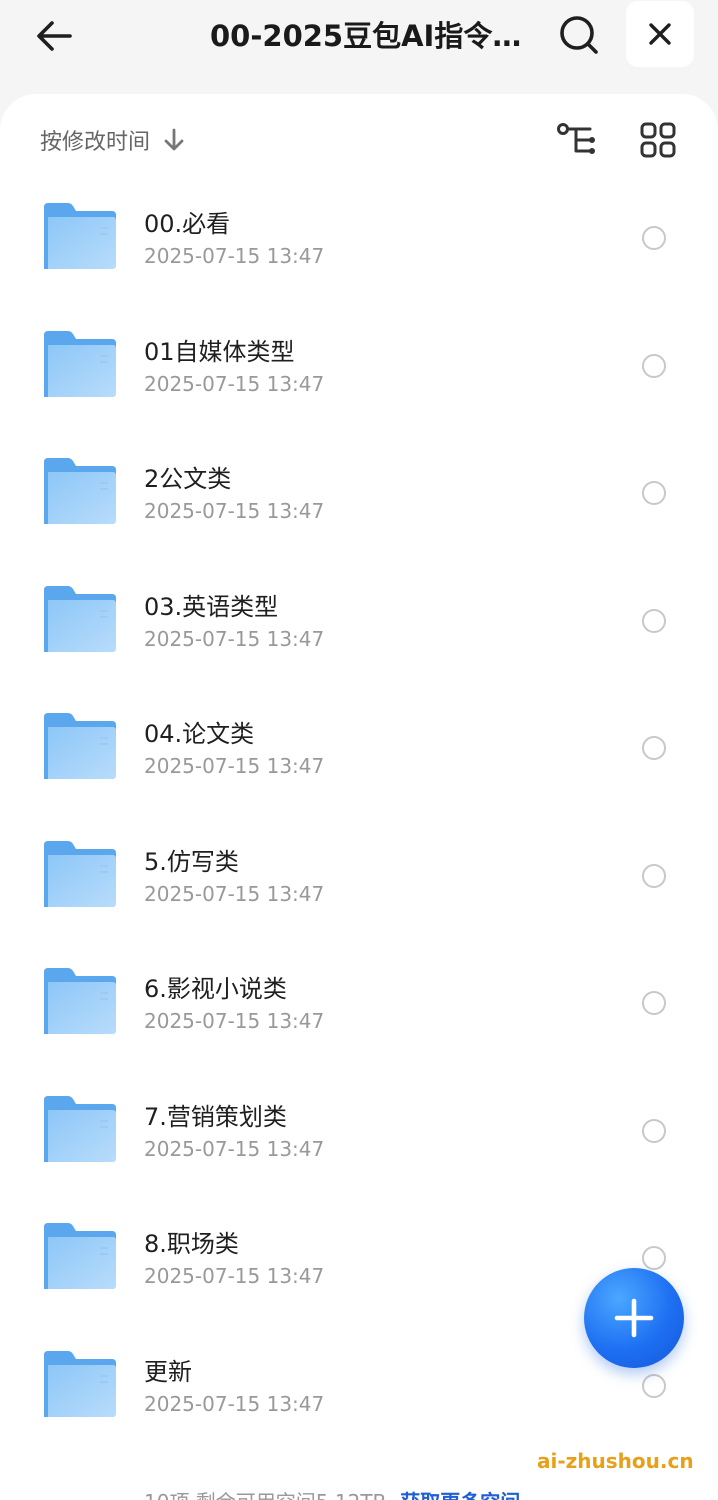 The image size is (718, 1500). Describe the element at coordinates (359, 892) in the screenshot. I see `list-item: 5.仿写类 2025-07-15 13:47` at that location.